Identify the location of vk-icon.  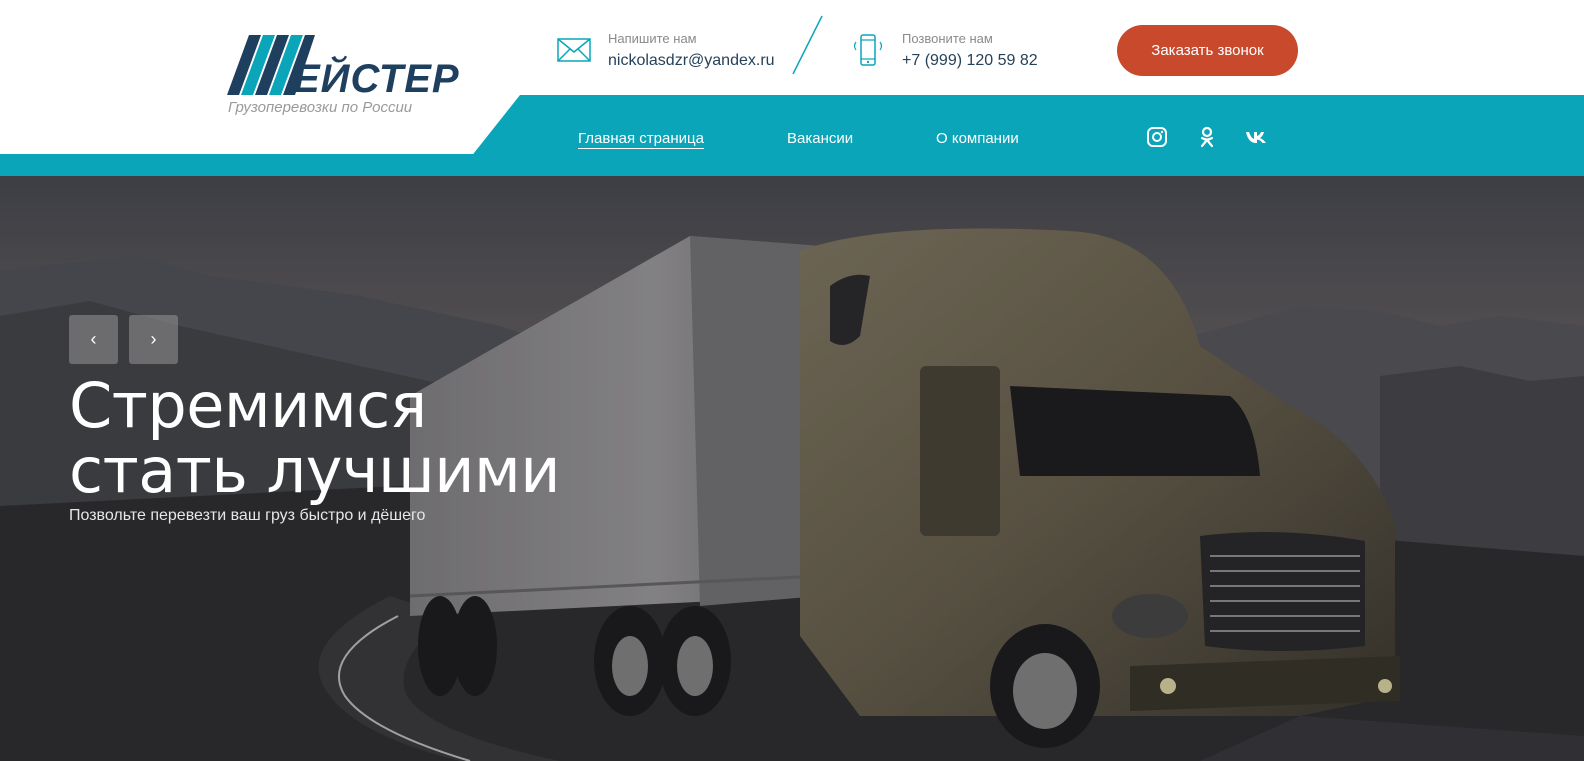
(1256, 137).